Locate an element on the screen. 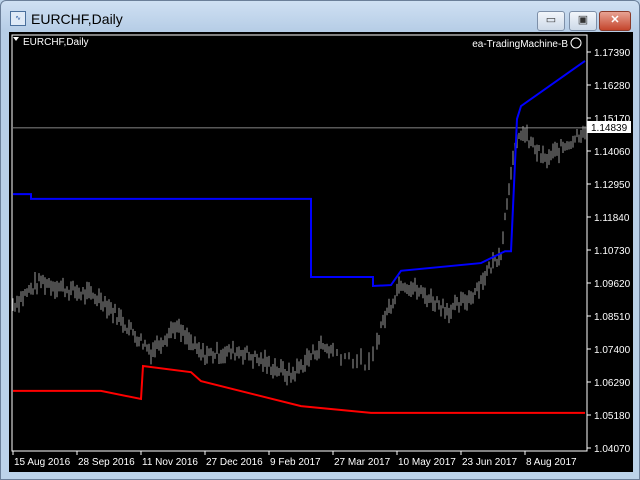 This screenshot has height=480, width=640. x-tick-label: 8 Aug 2017 is located at coordinates (551, 462).